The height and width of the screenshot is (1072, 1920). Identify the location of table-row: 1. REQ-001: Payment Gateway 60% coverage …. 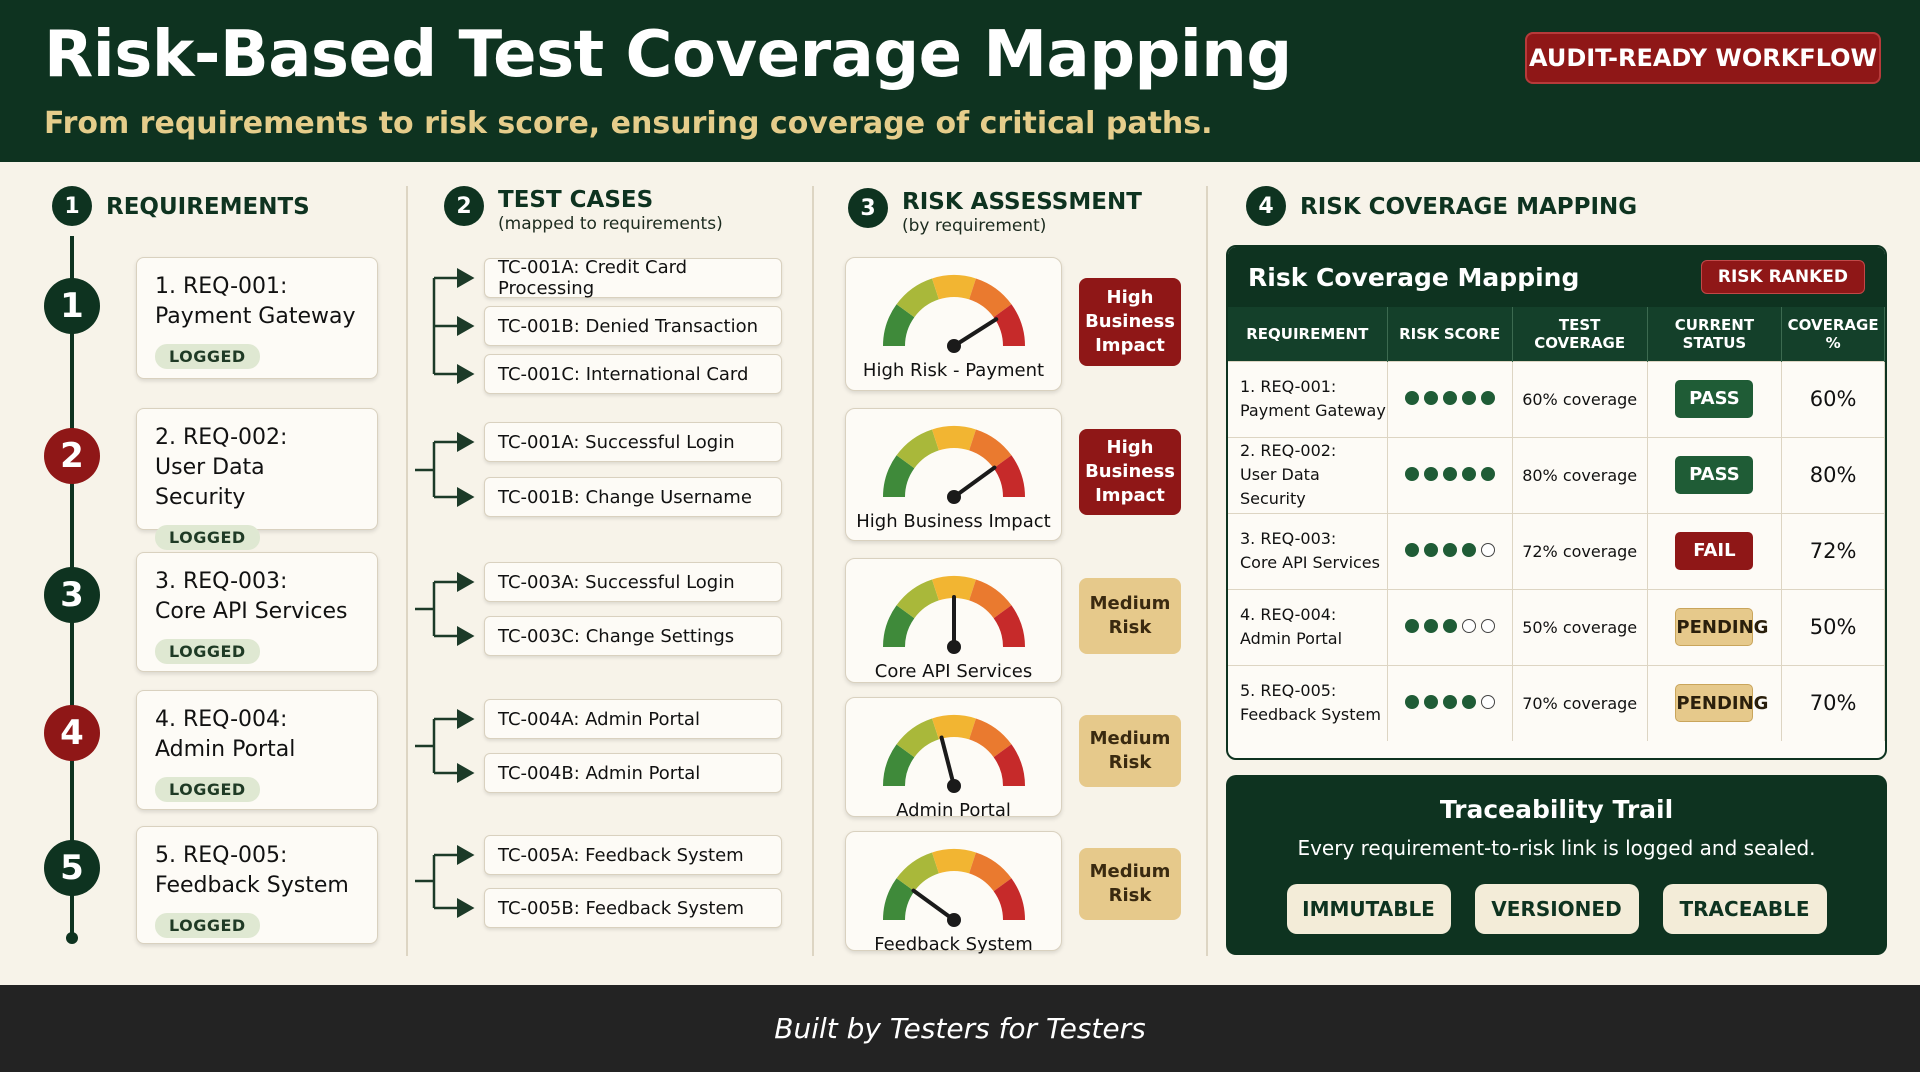
(1556, 398).